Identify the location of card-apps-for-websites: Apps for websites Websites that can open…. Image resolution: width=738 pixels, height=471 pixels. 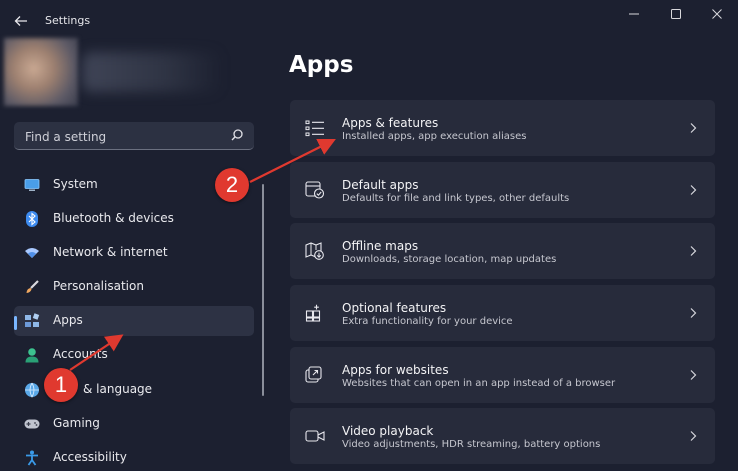
(502, 375).